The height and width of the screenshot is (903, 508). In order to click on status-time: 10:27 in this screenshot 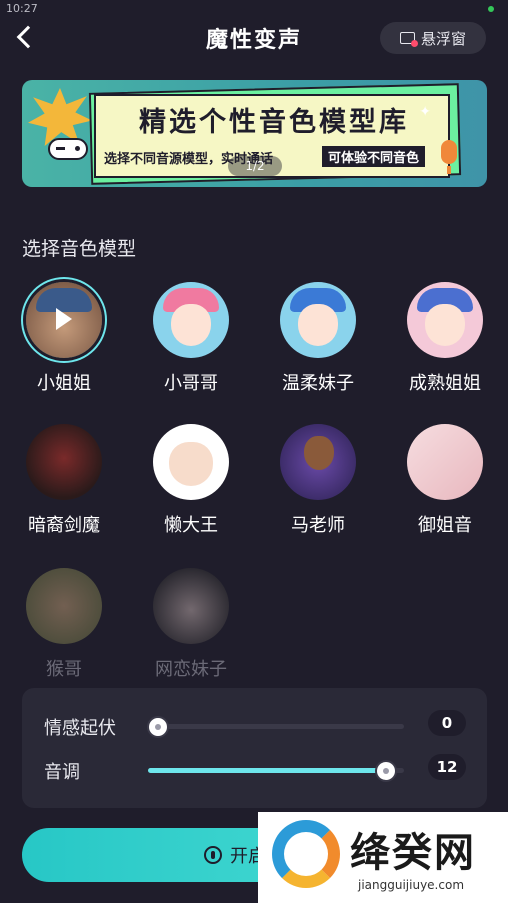, I will do `click(22, 8)`.